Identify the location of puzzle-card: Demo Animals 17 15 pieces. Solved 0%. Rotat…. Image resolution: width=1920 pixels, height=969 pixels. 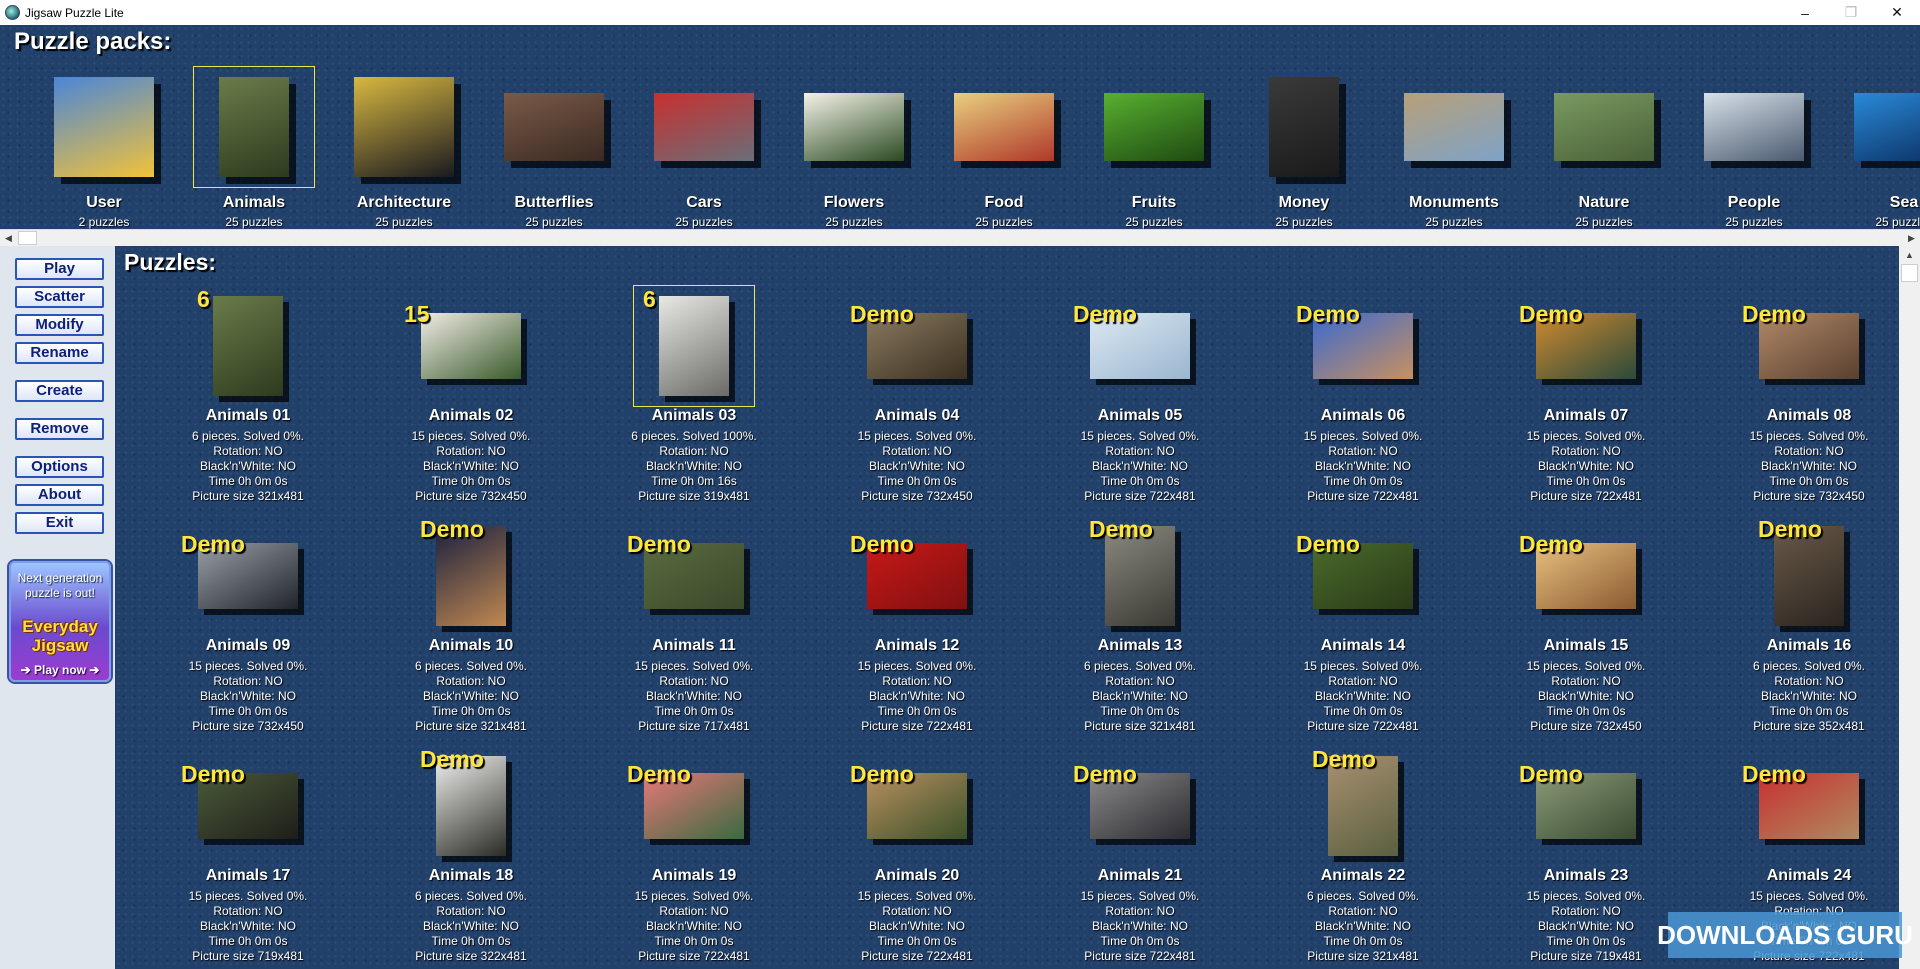
(237, 857).